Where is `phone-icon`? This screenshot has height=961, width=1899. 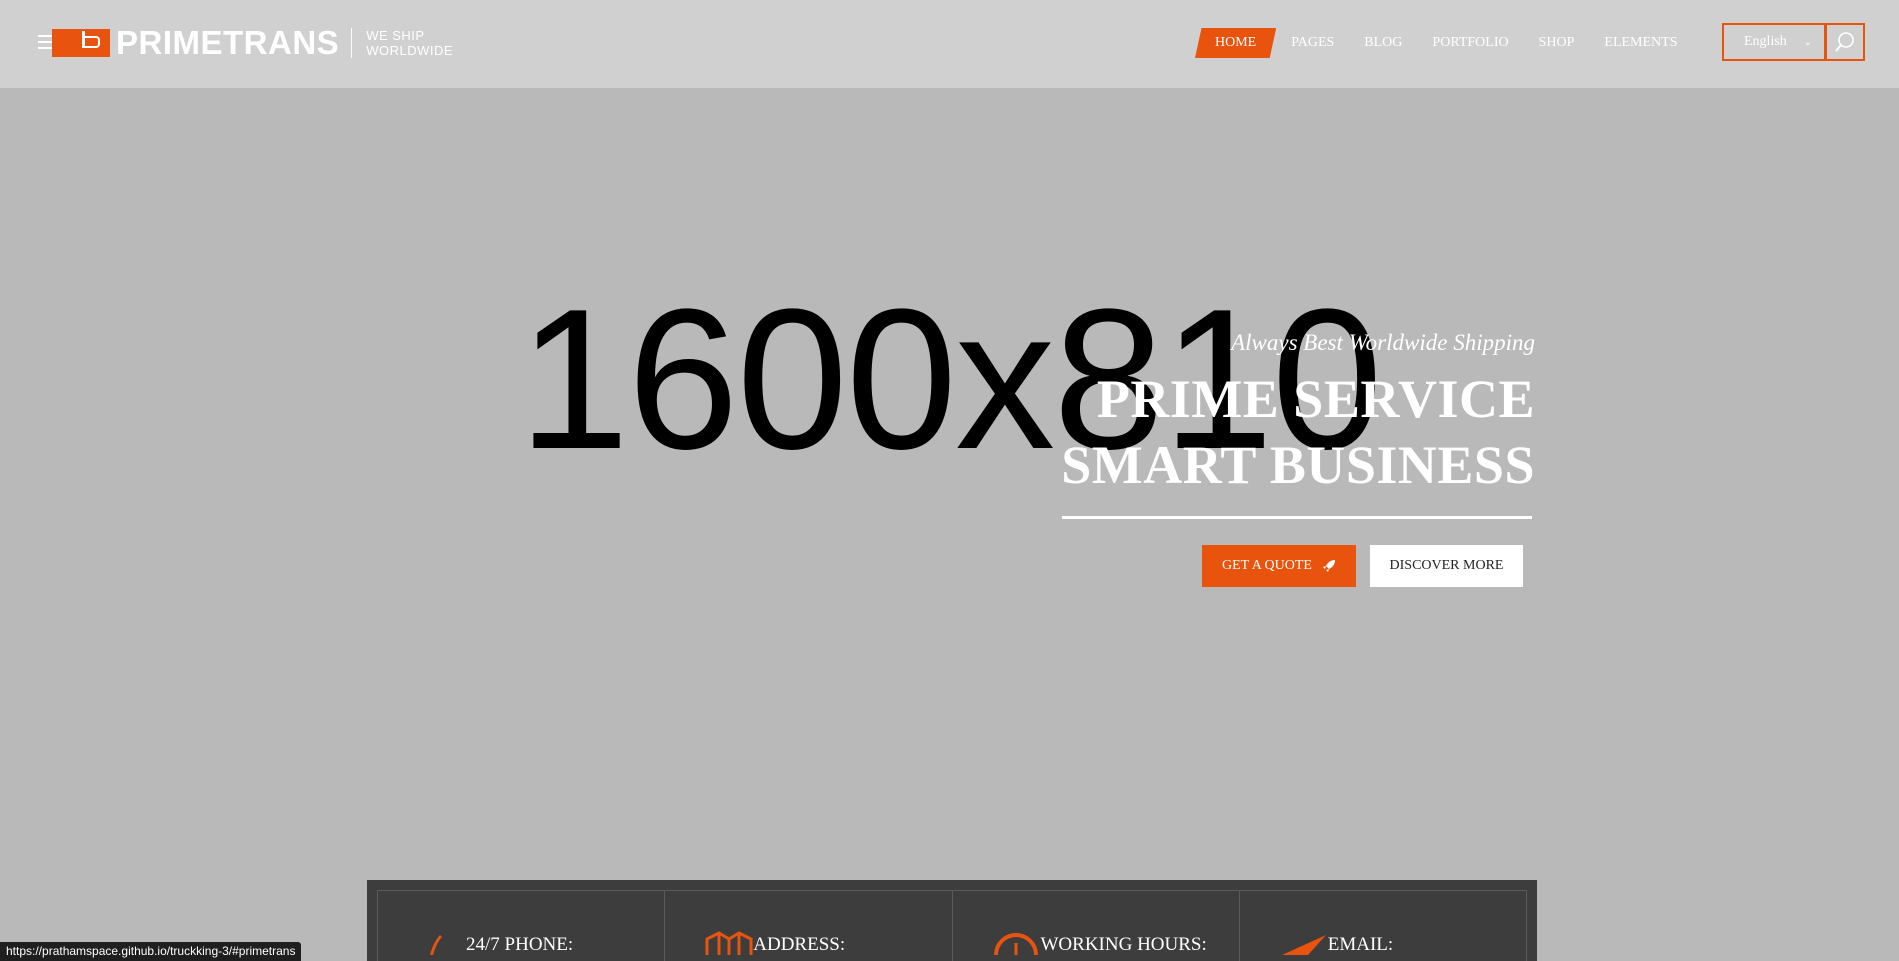 phone-icon is located at coordinates (436, 945).